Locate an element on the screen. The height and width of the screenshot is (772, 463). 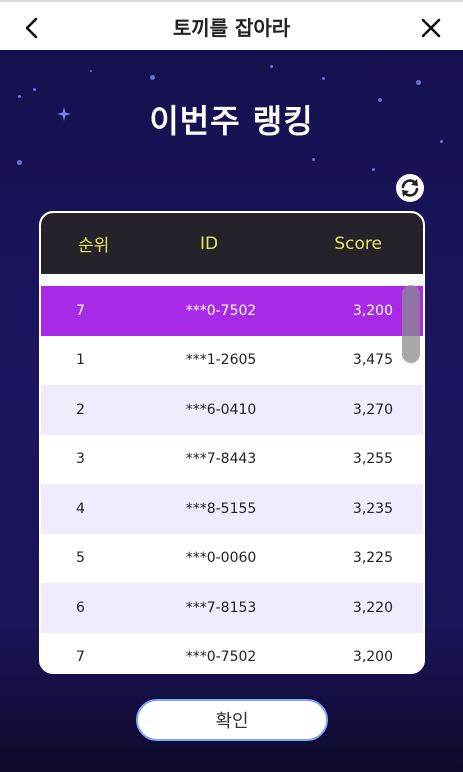
score-cell: 3,220 is located at coordinates (372, 607).